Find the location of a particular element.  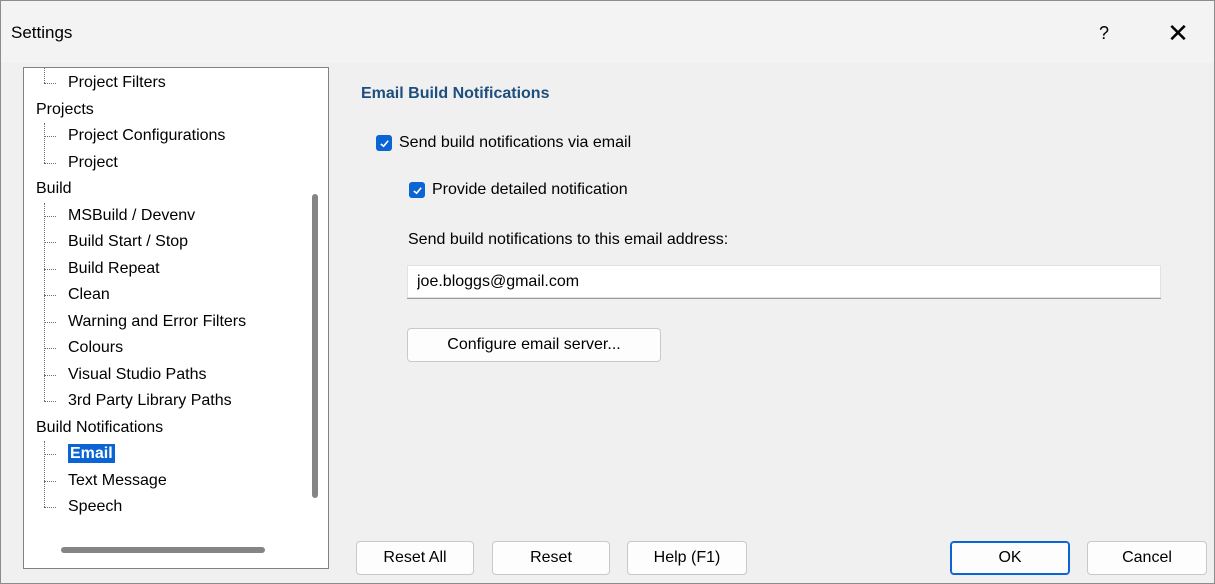

email-address-input is located at coordinates (784, 282).